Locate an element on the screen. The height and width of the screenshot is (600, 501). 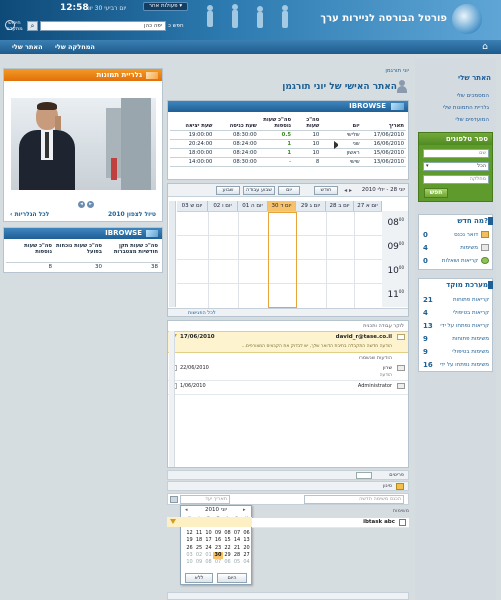
calendar-prev-next: ◂ ▸ is located at coordinates (348, 190).